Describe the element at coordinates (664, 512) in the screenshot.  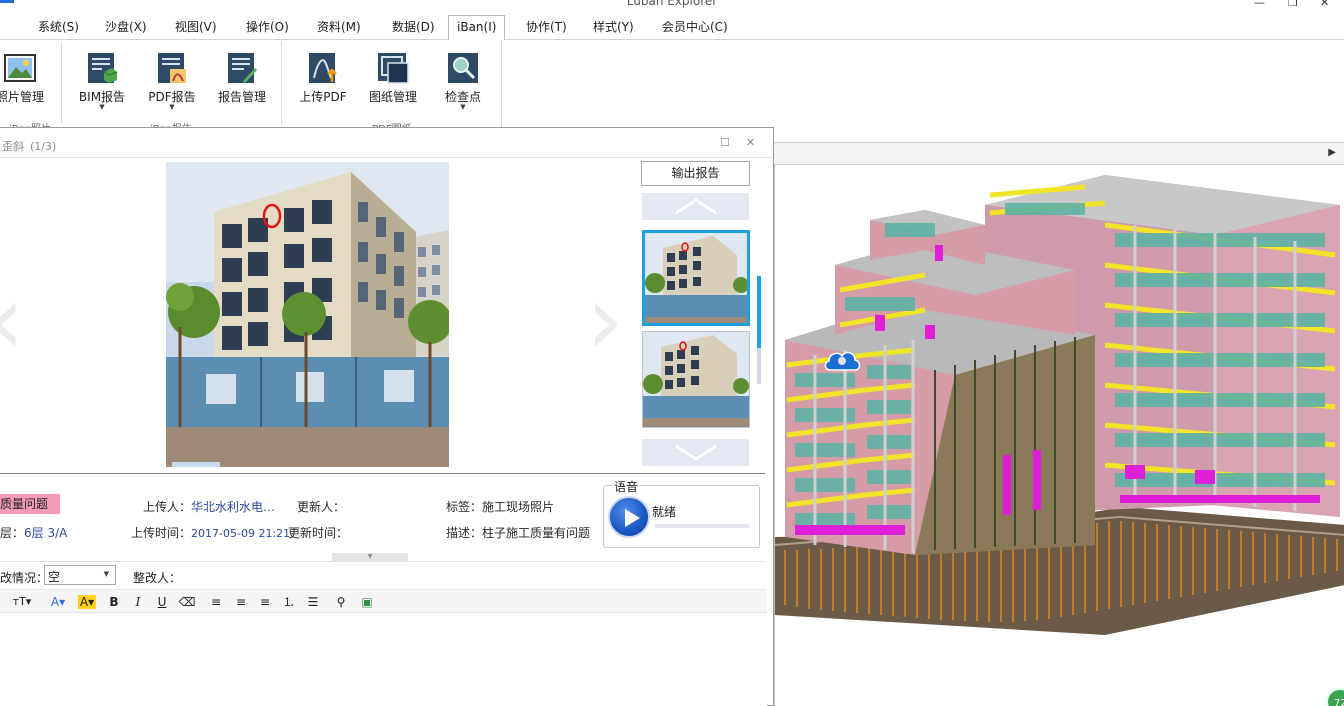
I see `voice-status: 就绪` at that location.